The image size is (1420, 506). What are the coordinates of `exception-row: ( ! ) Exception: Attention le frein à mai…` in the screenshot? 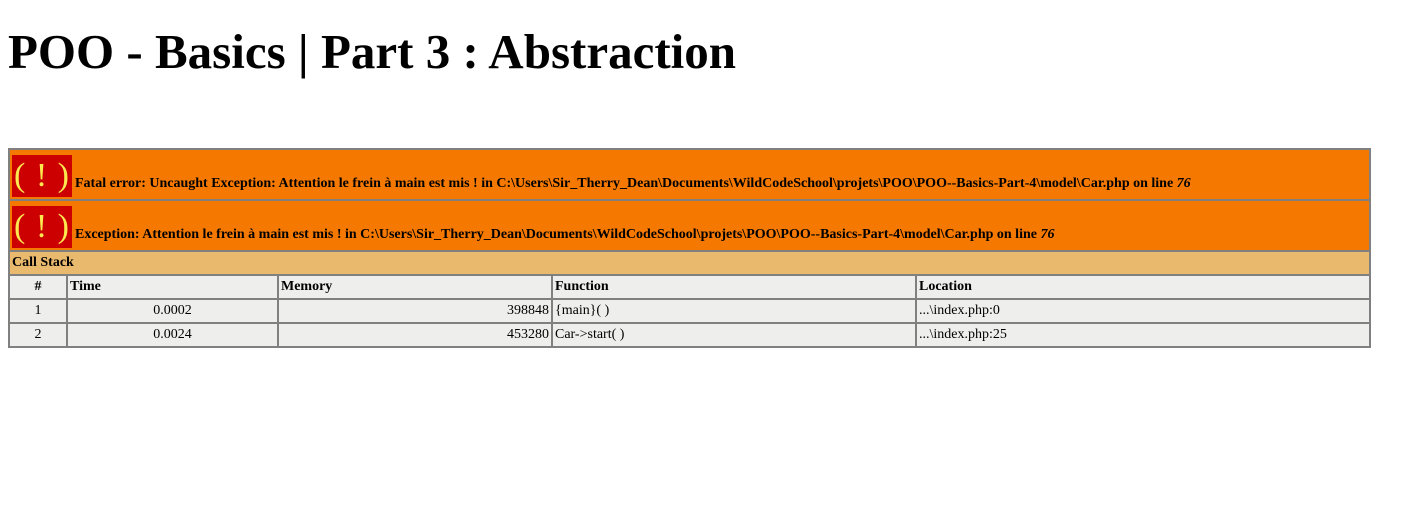 It's located at (689, 225).